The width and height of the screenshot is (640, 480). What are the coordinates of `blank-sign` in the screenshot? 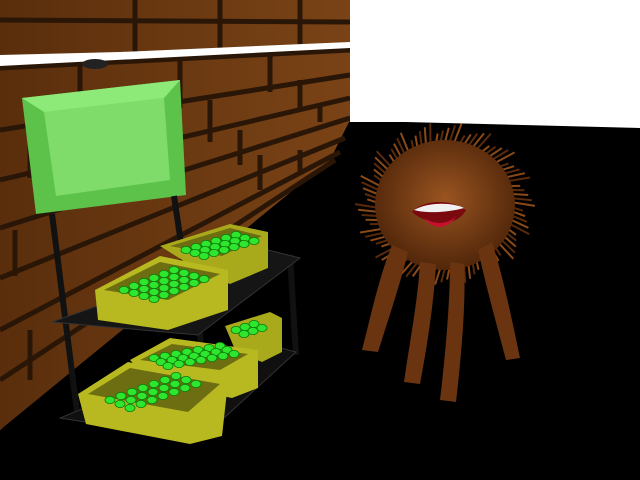 It's located at (104, 147).